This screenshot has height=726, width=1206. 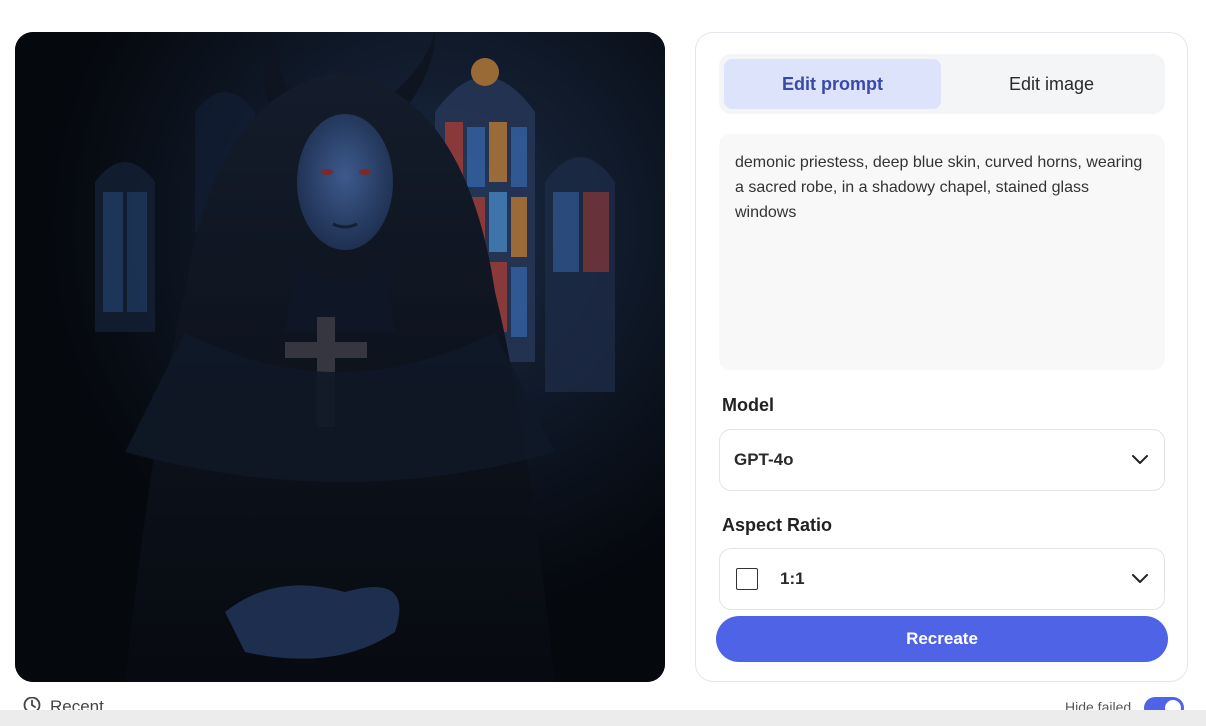 I want to click on edit-mode-tabs: Edit prompt Edit image, so click(x=942, y=84).